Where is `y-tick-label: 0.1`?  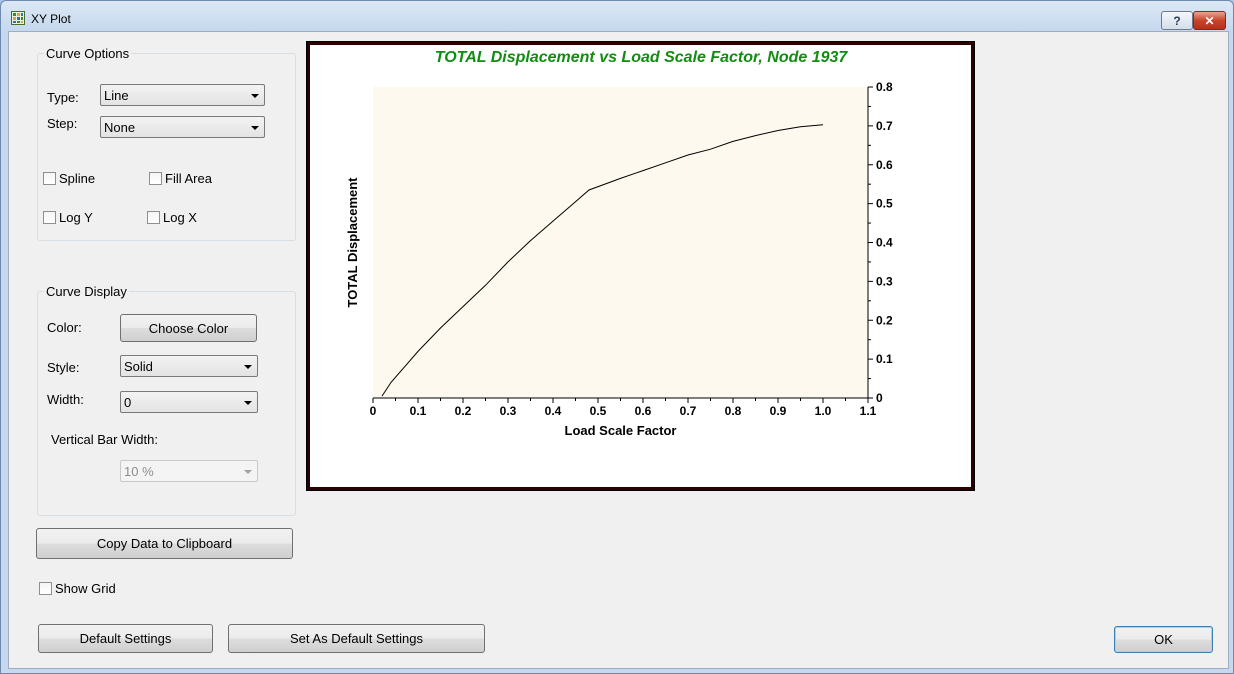
y-tick-label: 0.1 is located at coordinates (884, 359).